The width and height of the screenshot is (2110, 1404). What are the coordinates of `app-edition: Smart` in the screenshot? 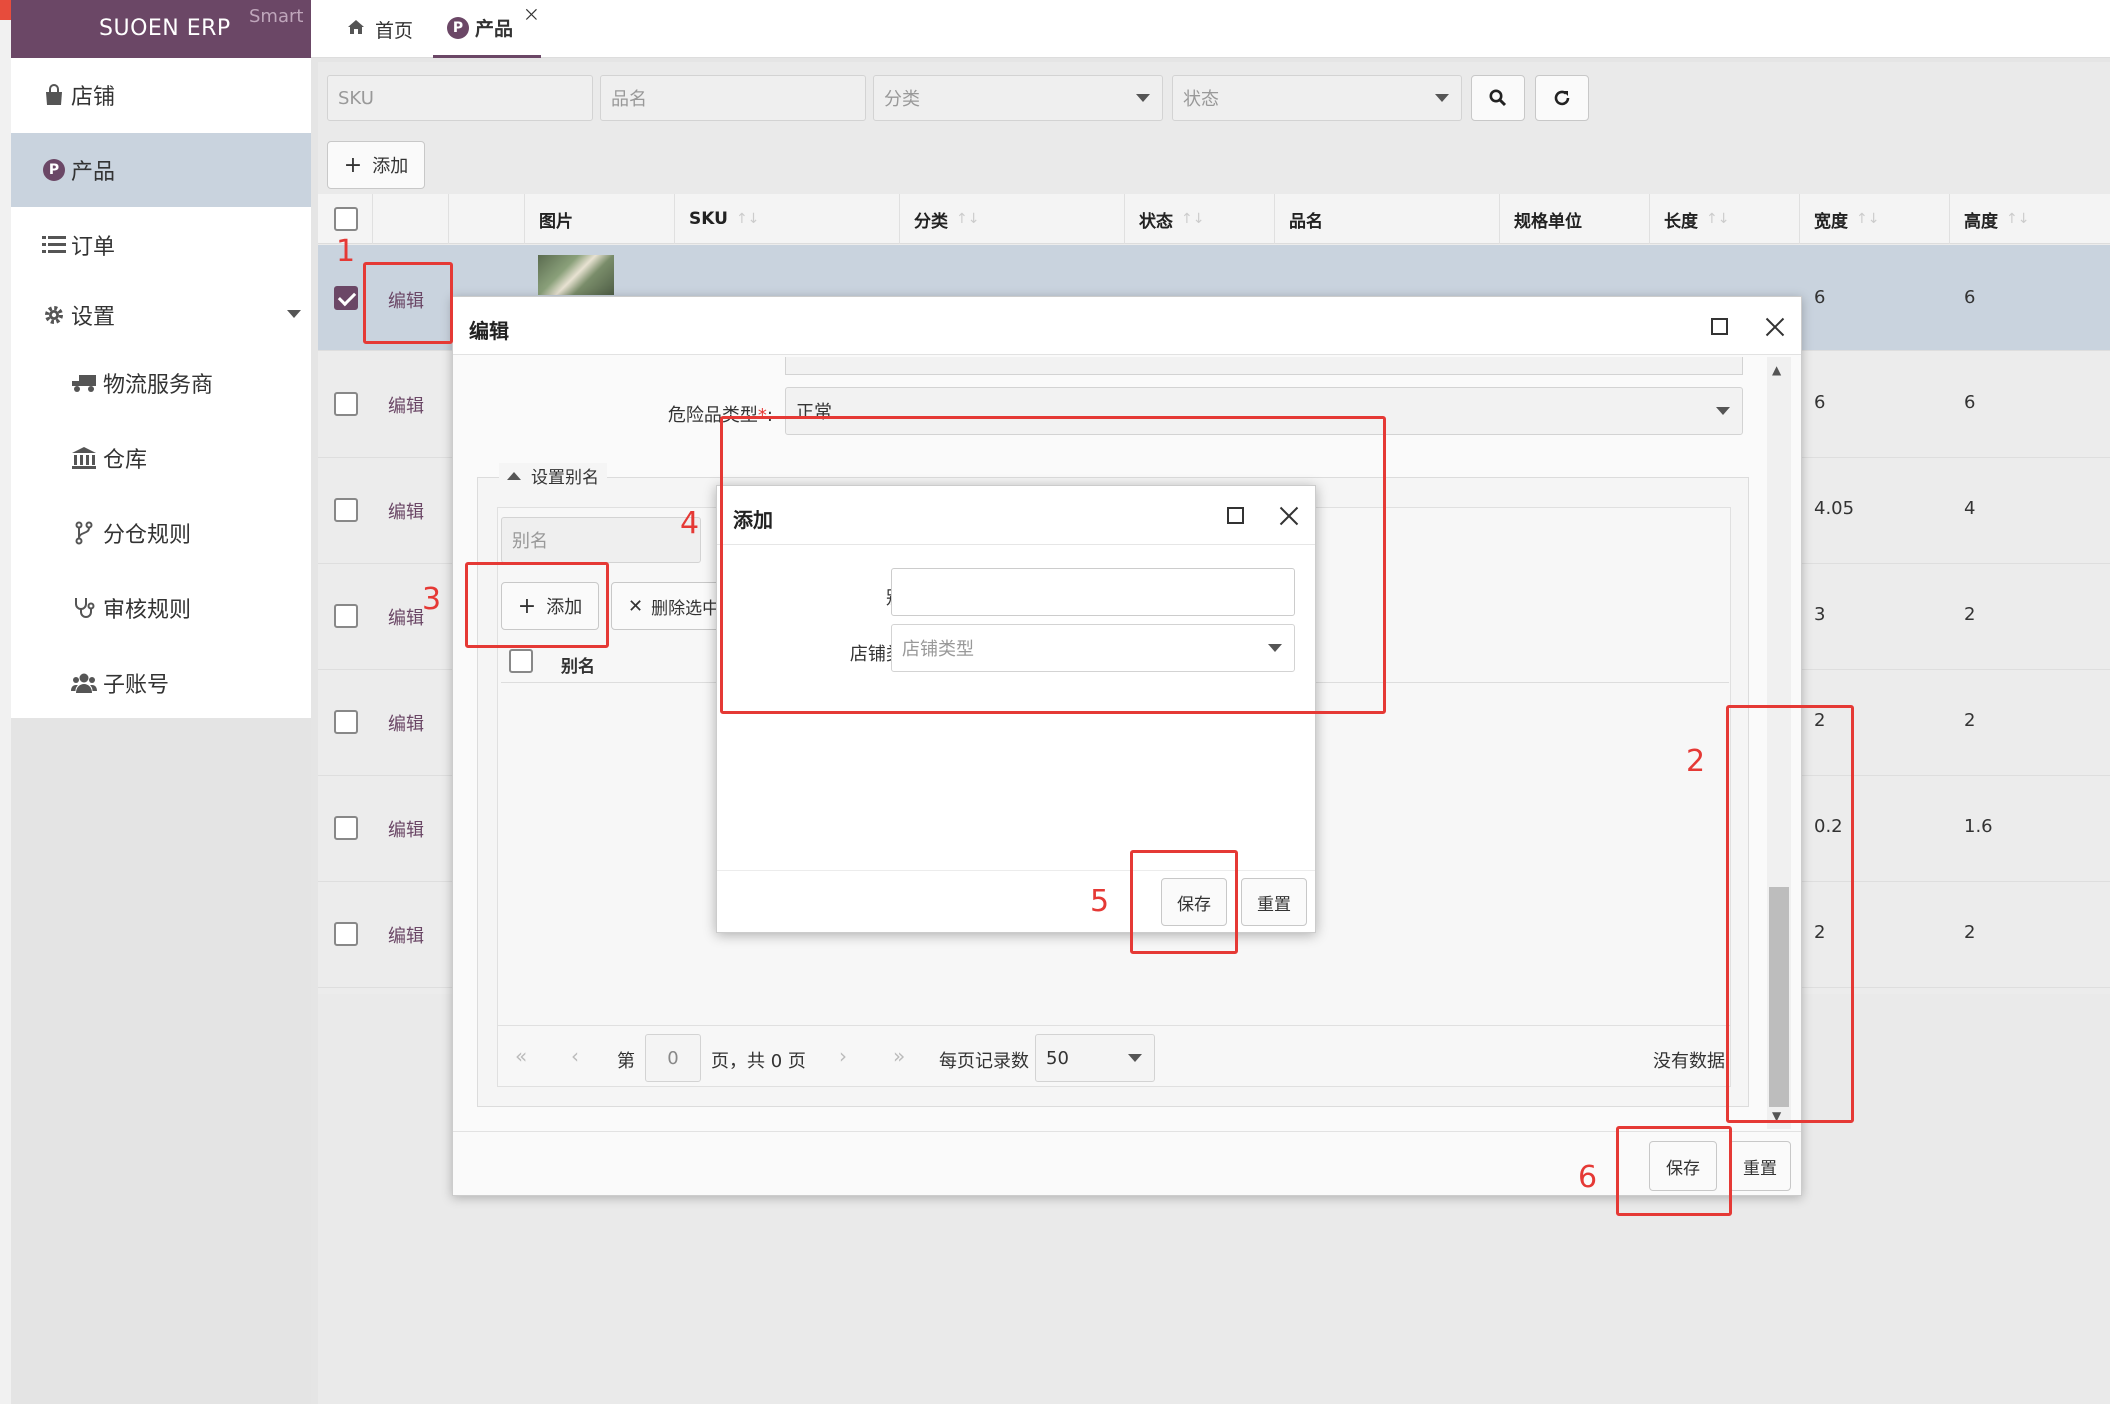 It's located at (276, 16).